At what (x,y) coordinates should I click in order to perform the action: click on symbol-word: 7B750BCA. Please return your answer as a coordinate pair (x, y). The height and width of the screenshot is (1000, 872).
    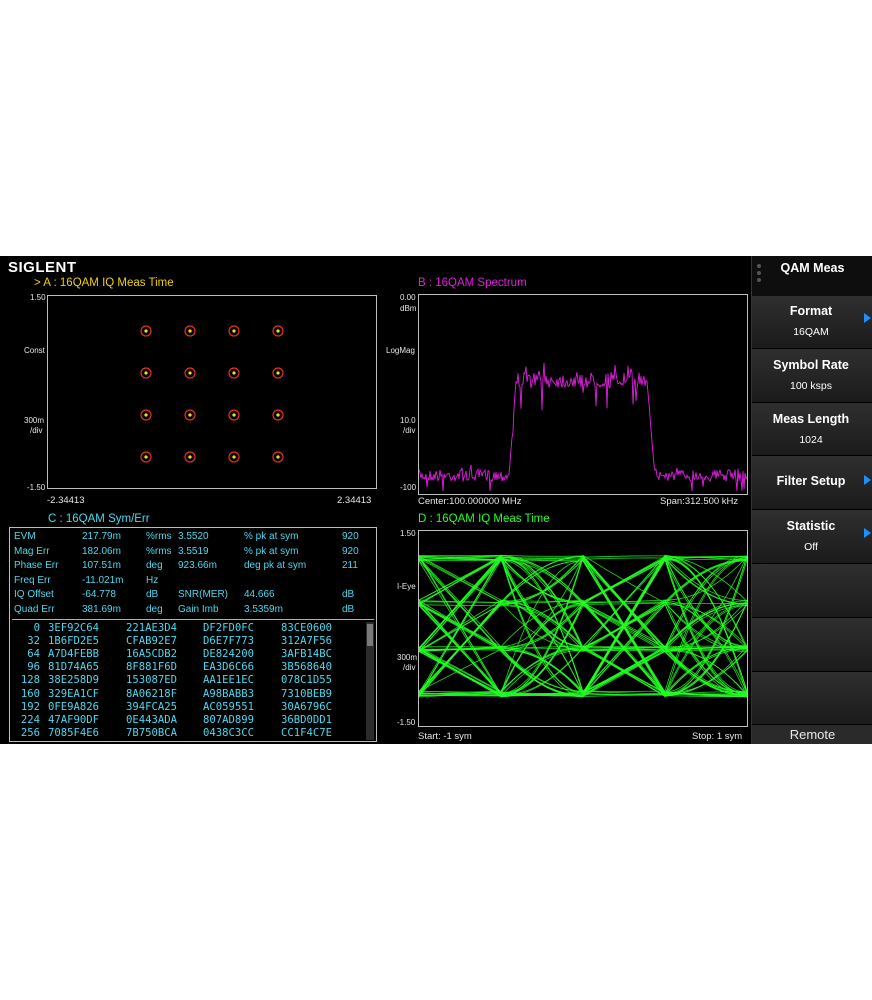
    Looking at the image, I should click on (152, 732).